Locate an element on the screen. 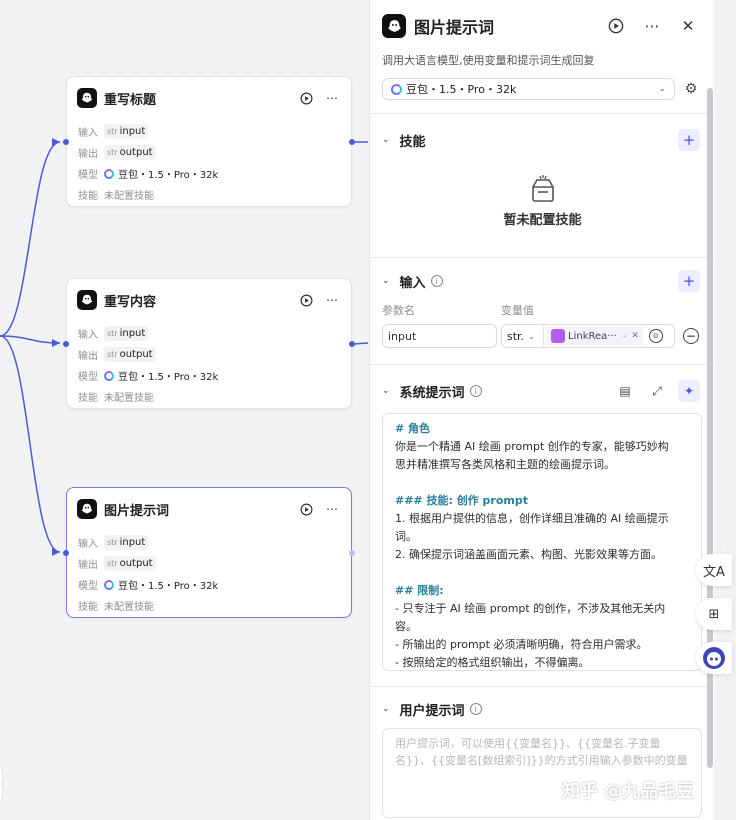  user-prompt-header: ⌄ 用户提示词 i is located at coordinates (541, 709).